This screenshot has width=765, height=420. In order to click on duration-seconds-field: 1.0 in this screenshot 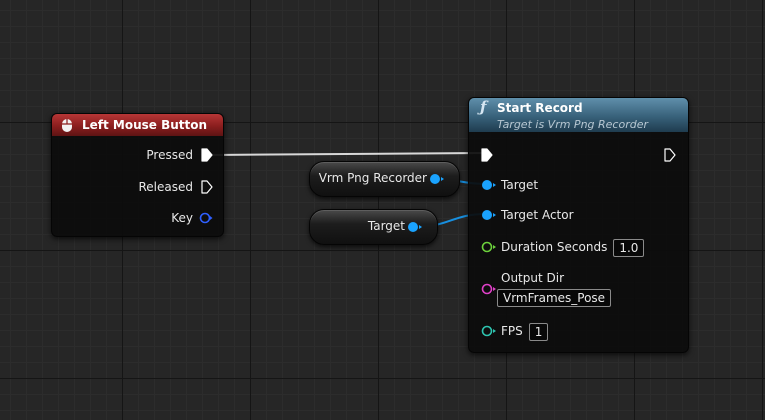, I will do `click(629, 247)`.